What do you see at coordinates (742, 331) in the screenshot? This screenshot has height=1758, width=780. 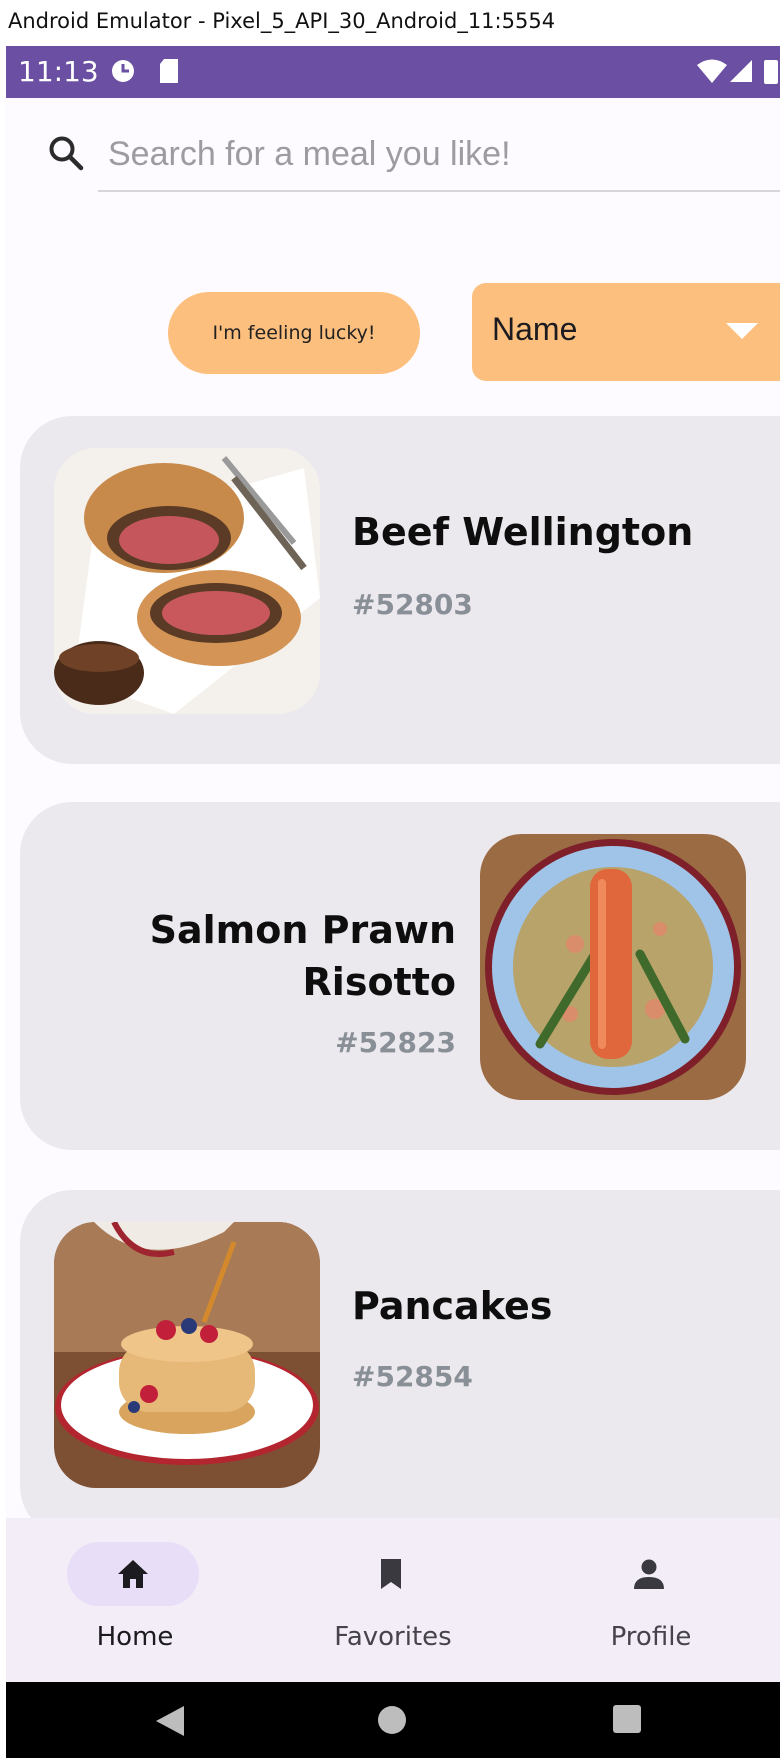 I see `dropdown-arrow-icon` at bounding box center [742, 331].